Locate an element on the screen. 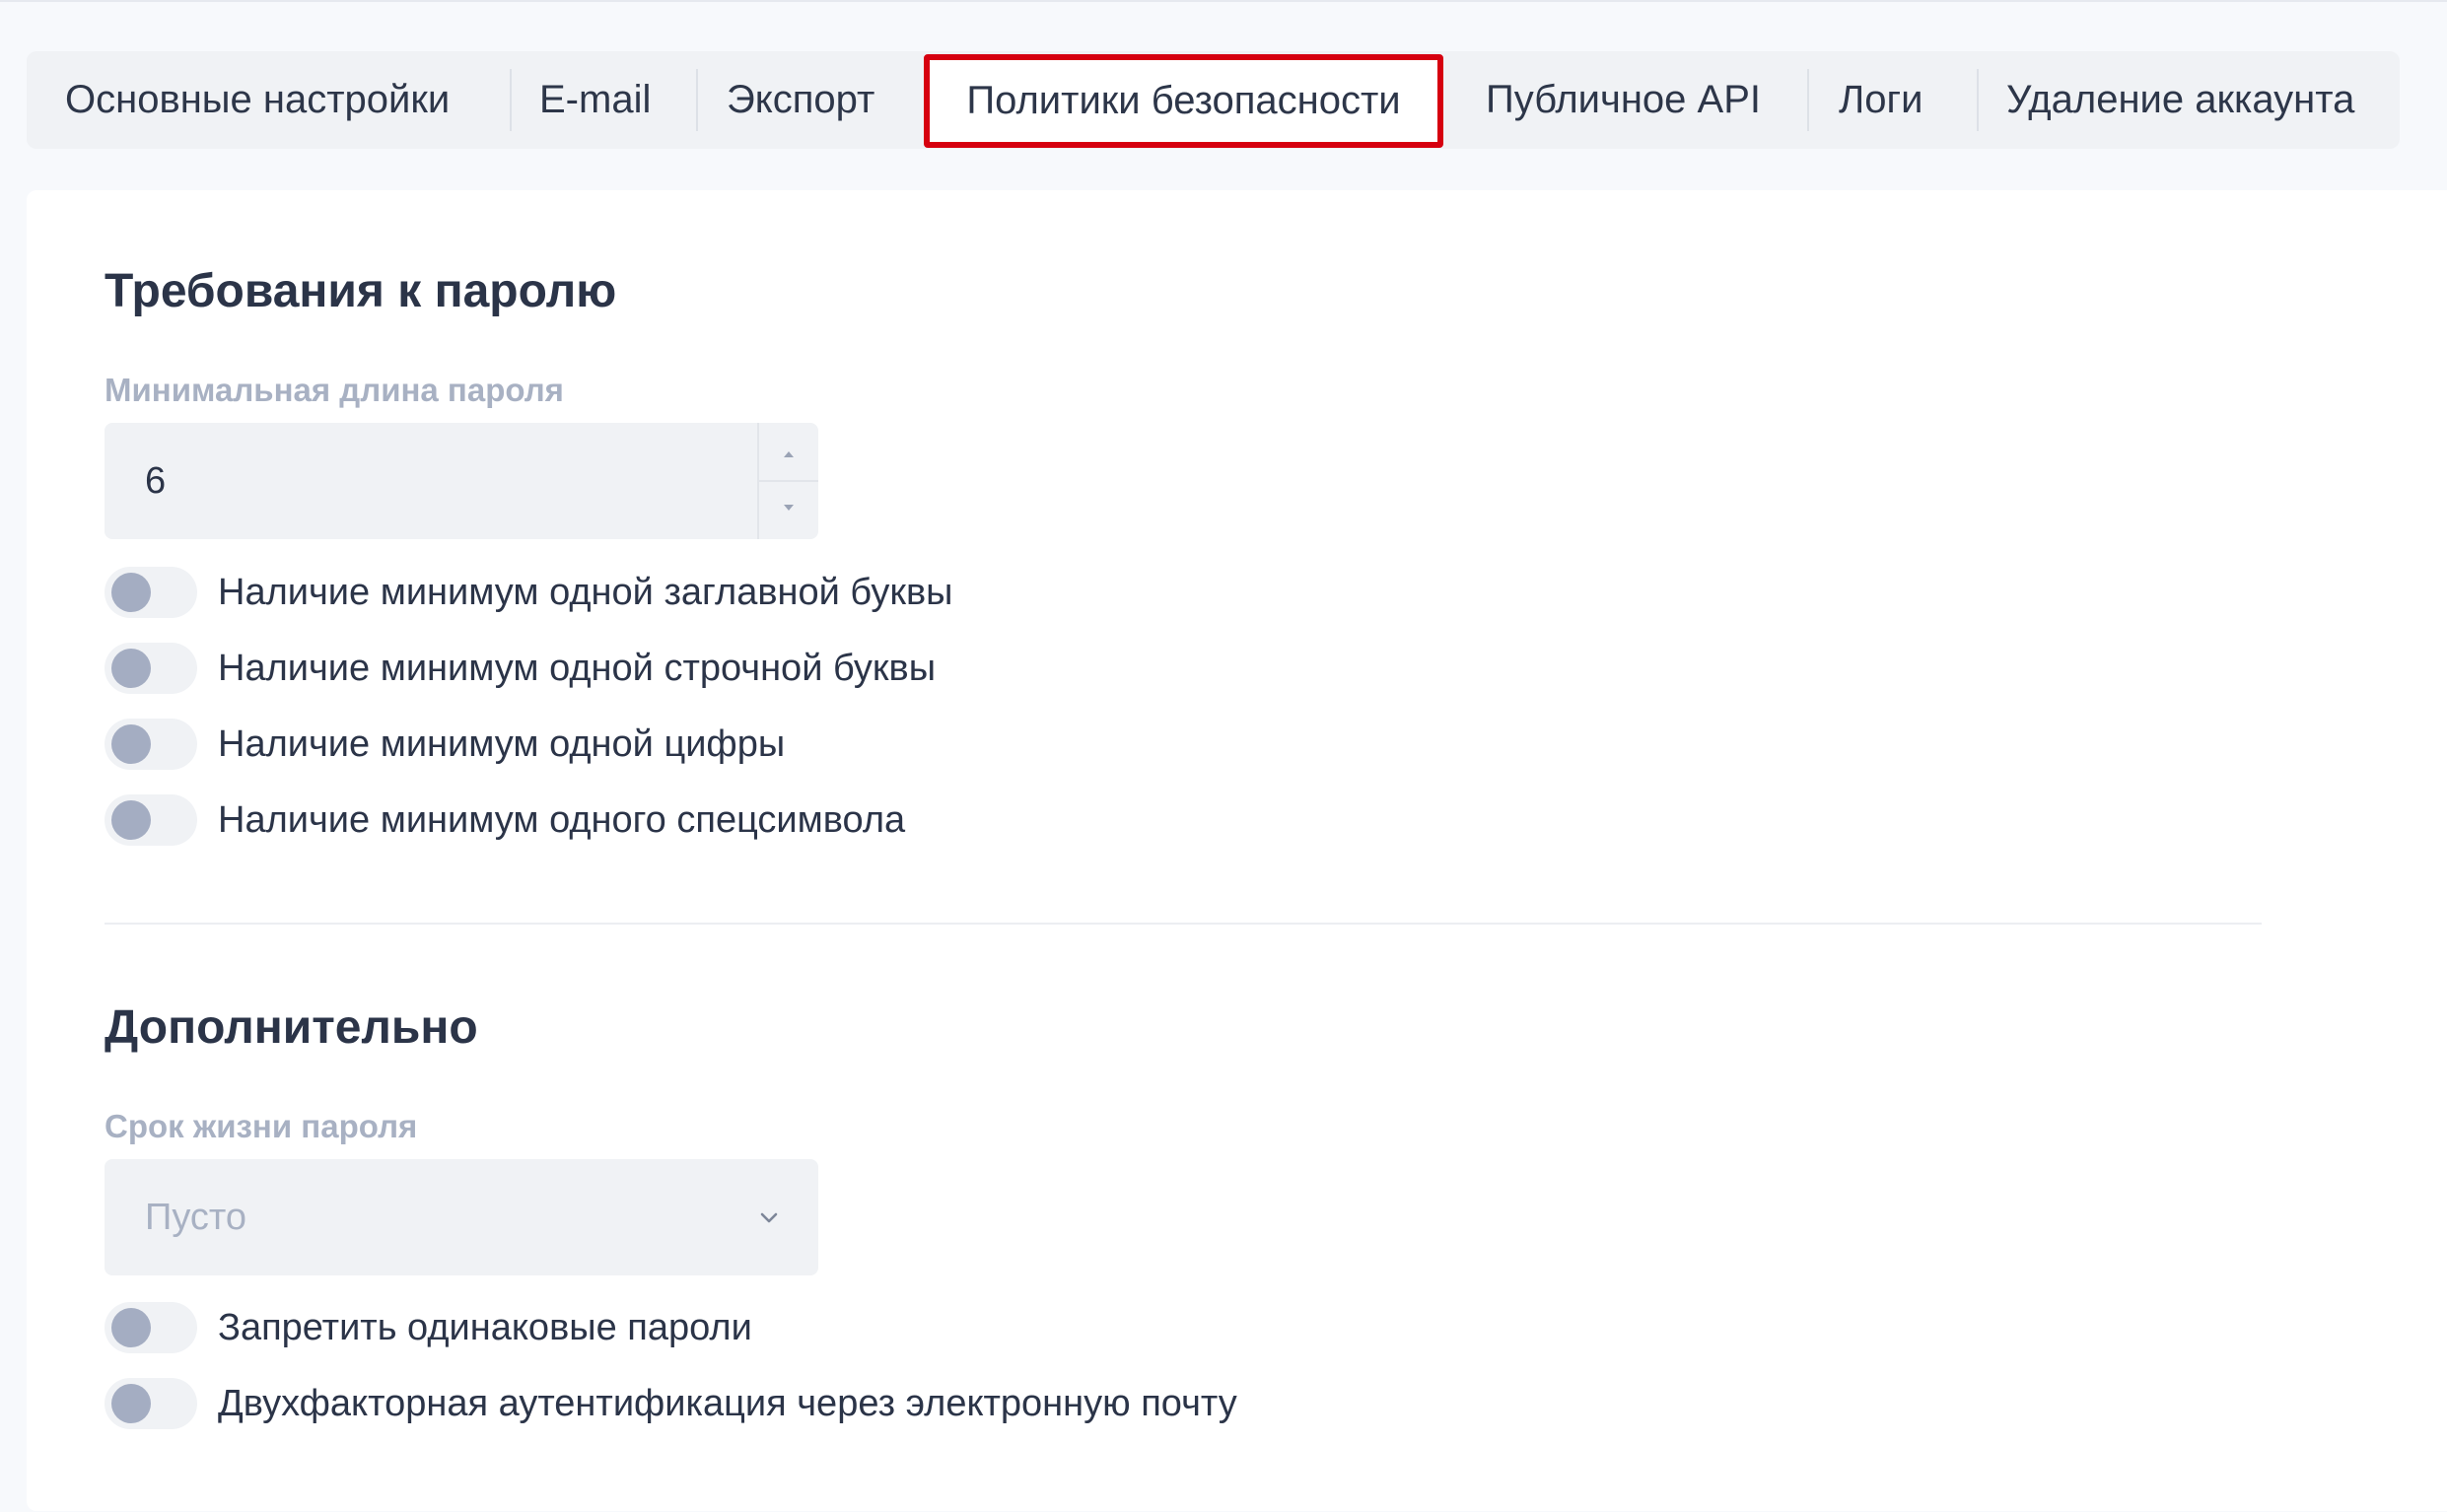 This screenshot has width=2447, height=1512. chevron-down-icon is located at coordinates (769, 1217).